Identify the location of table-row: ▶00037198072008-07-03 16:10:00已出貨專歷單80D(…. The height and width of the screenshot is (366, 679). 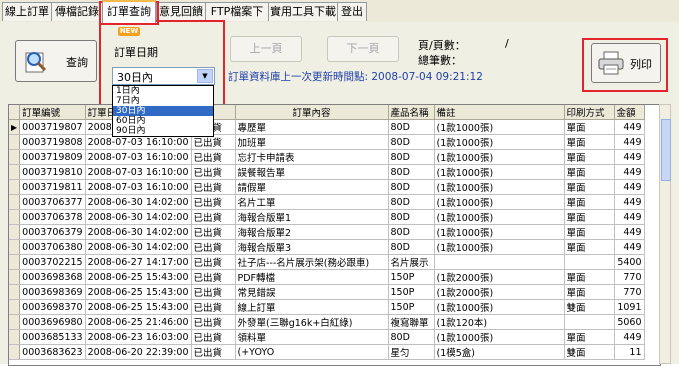
(327, 127).